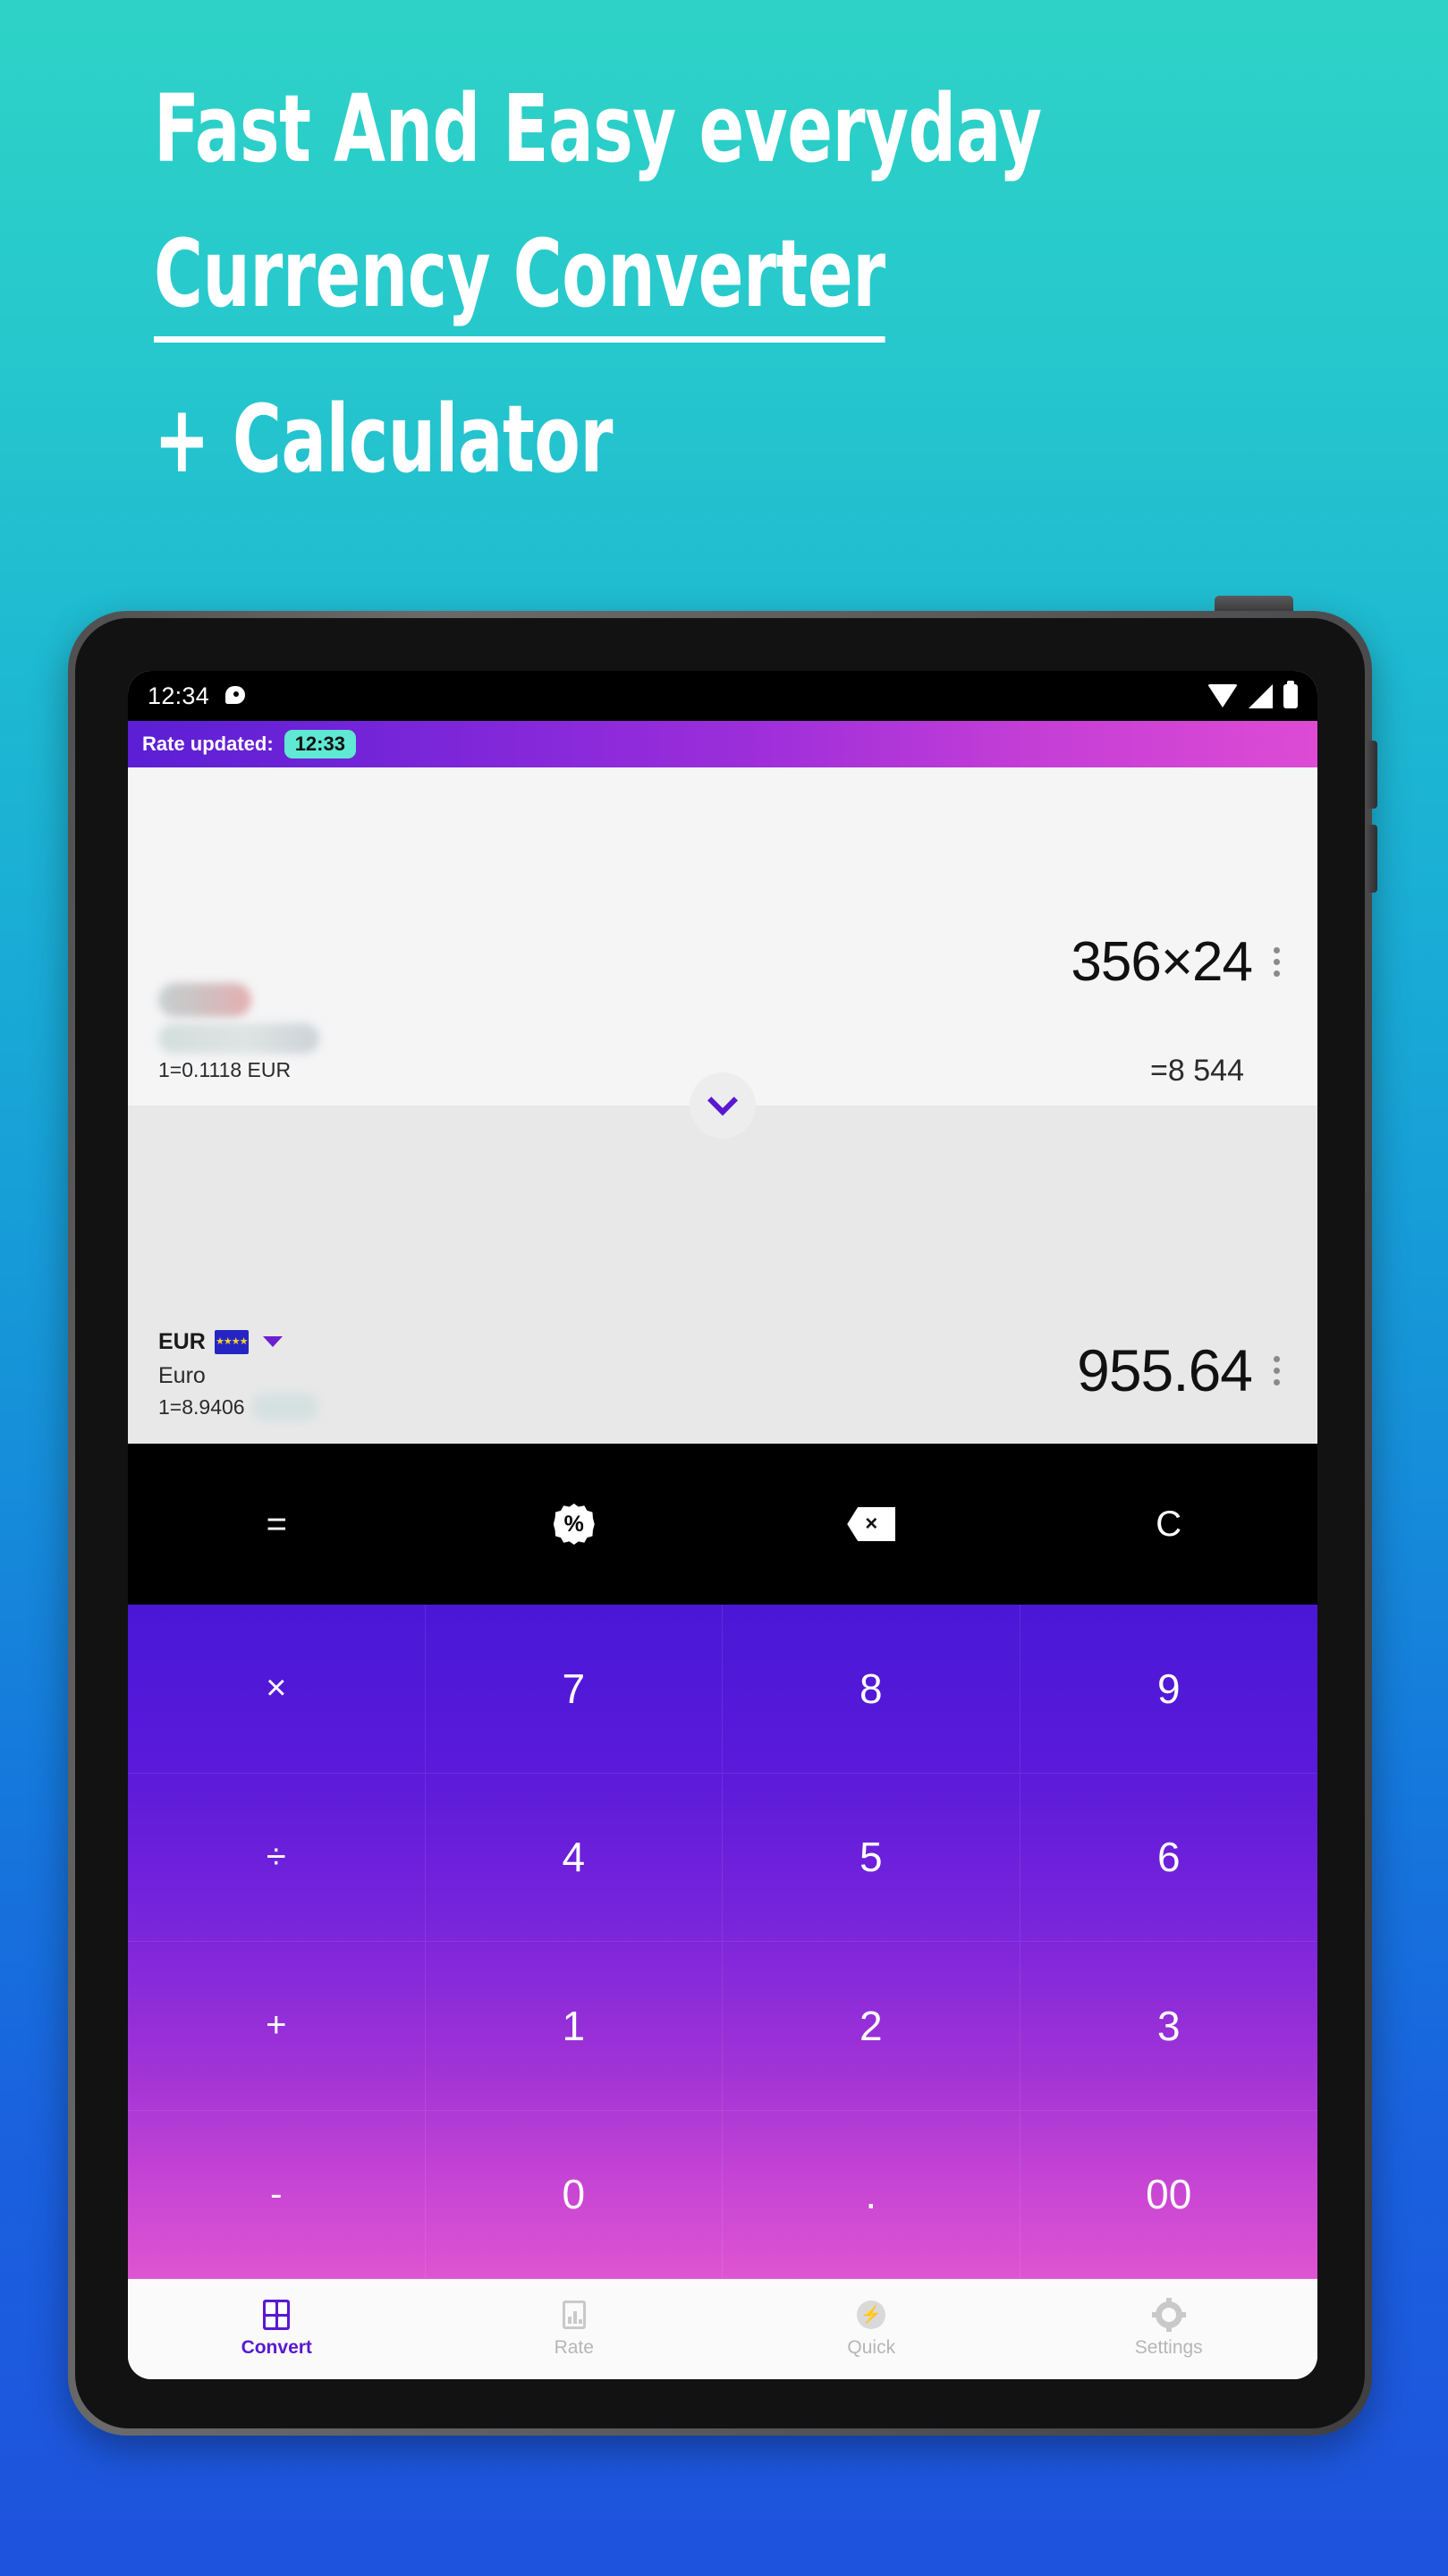 The width and height of the screenshot is (1448, 2576). What do you see at coordinates (871, 2347) in the screenshot?
I see `nav-label-quick: Quick` at bounding box center [871, 2347].